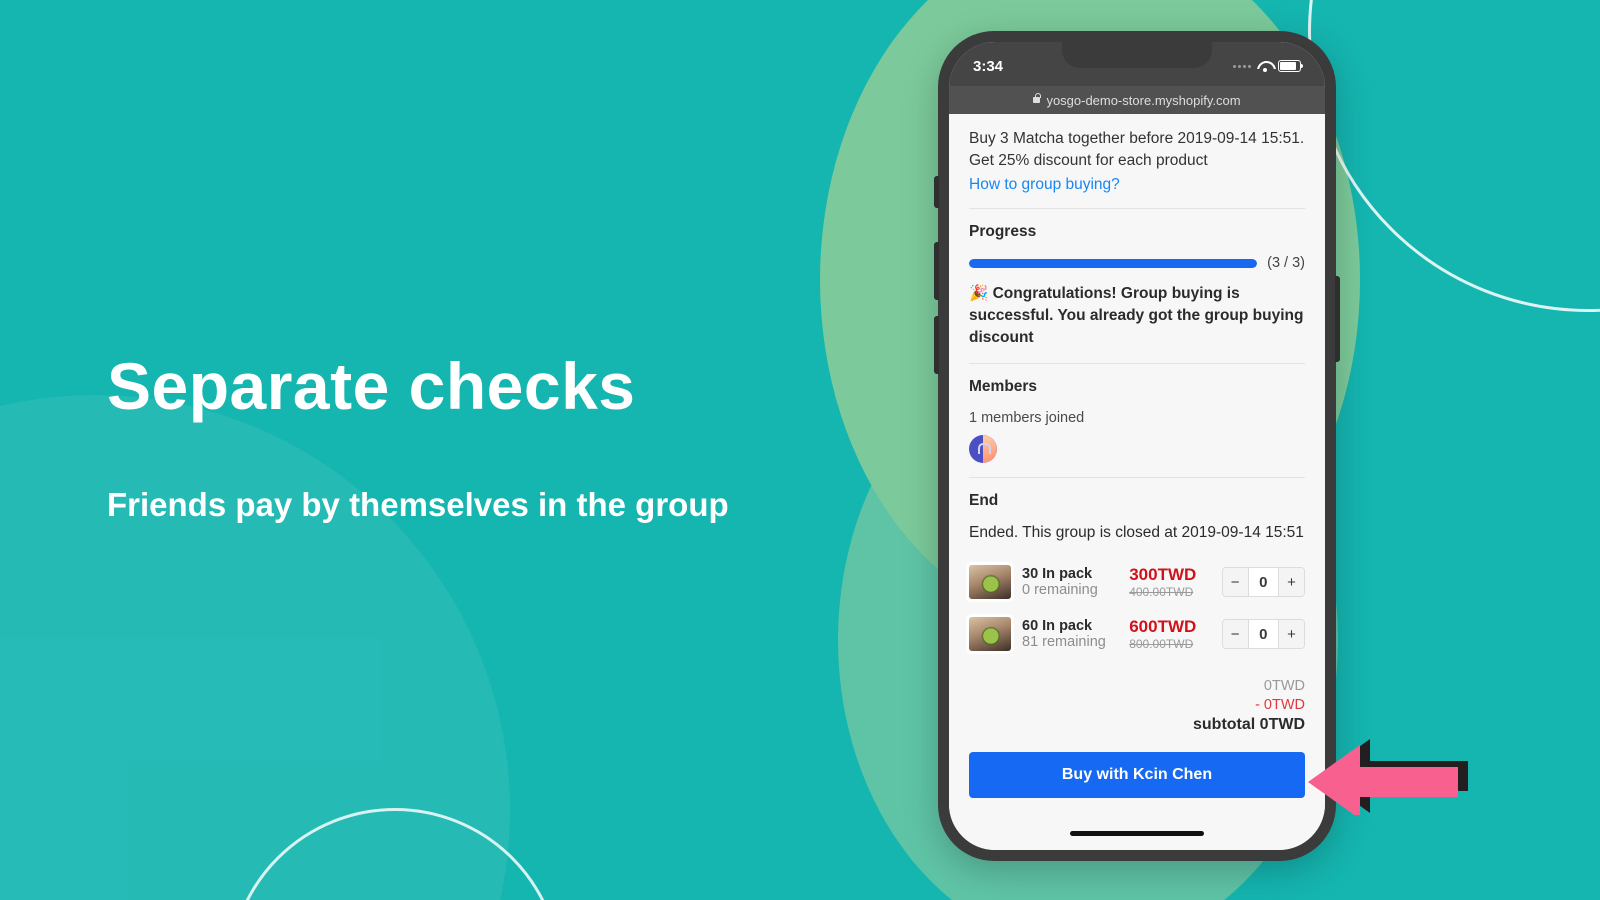  What do you see at coordinates (1337, 319) in the screenshot?
I see `phone-power-button` at bounding box center [1337, 319].